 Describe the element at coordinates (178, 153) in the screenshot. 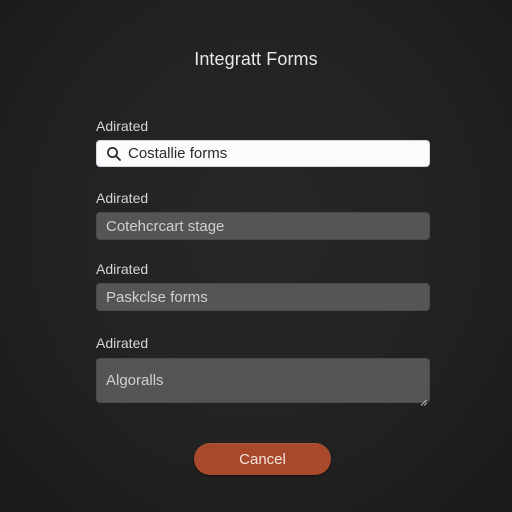

I see `search-input-value: Costallie forms` at that location.